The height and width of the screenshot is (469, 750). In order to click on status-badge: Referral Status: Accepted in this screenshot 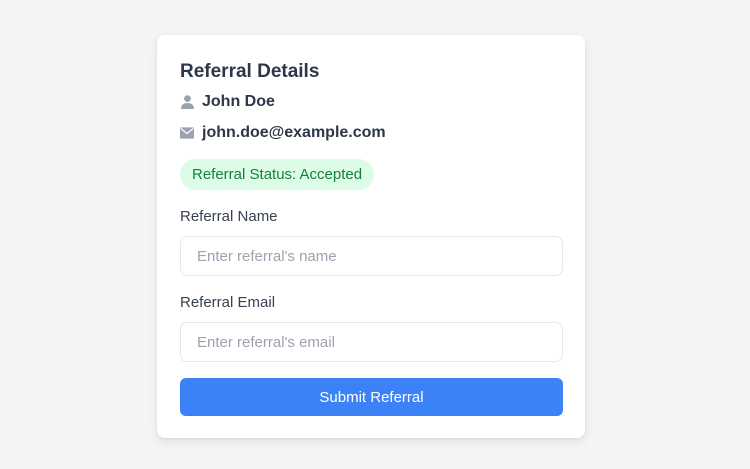, I will do `click(277, 174)`.